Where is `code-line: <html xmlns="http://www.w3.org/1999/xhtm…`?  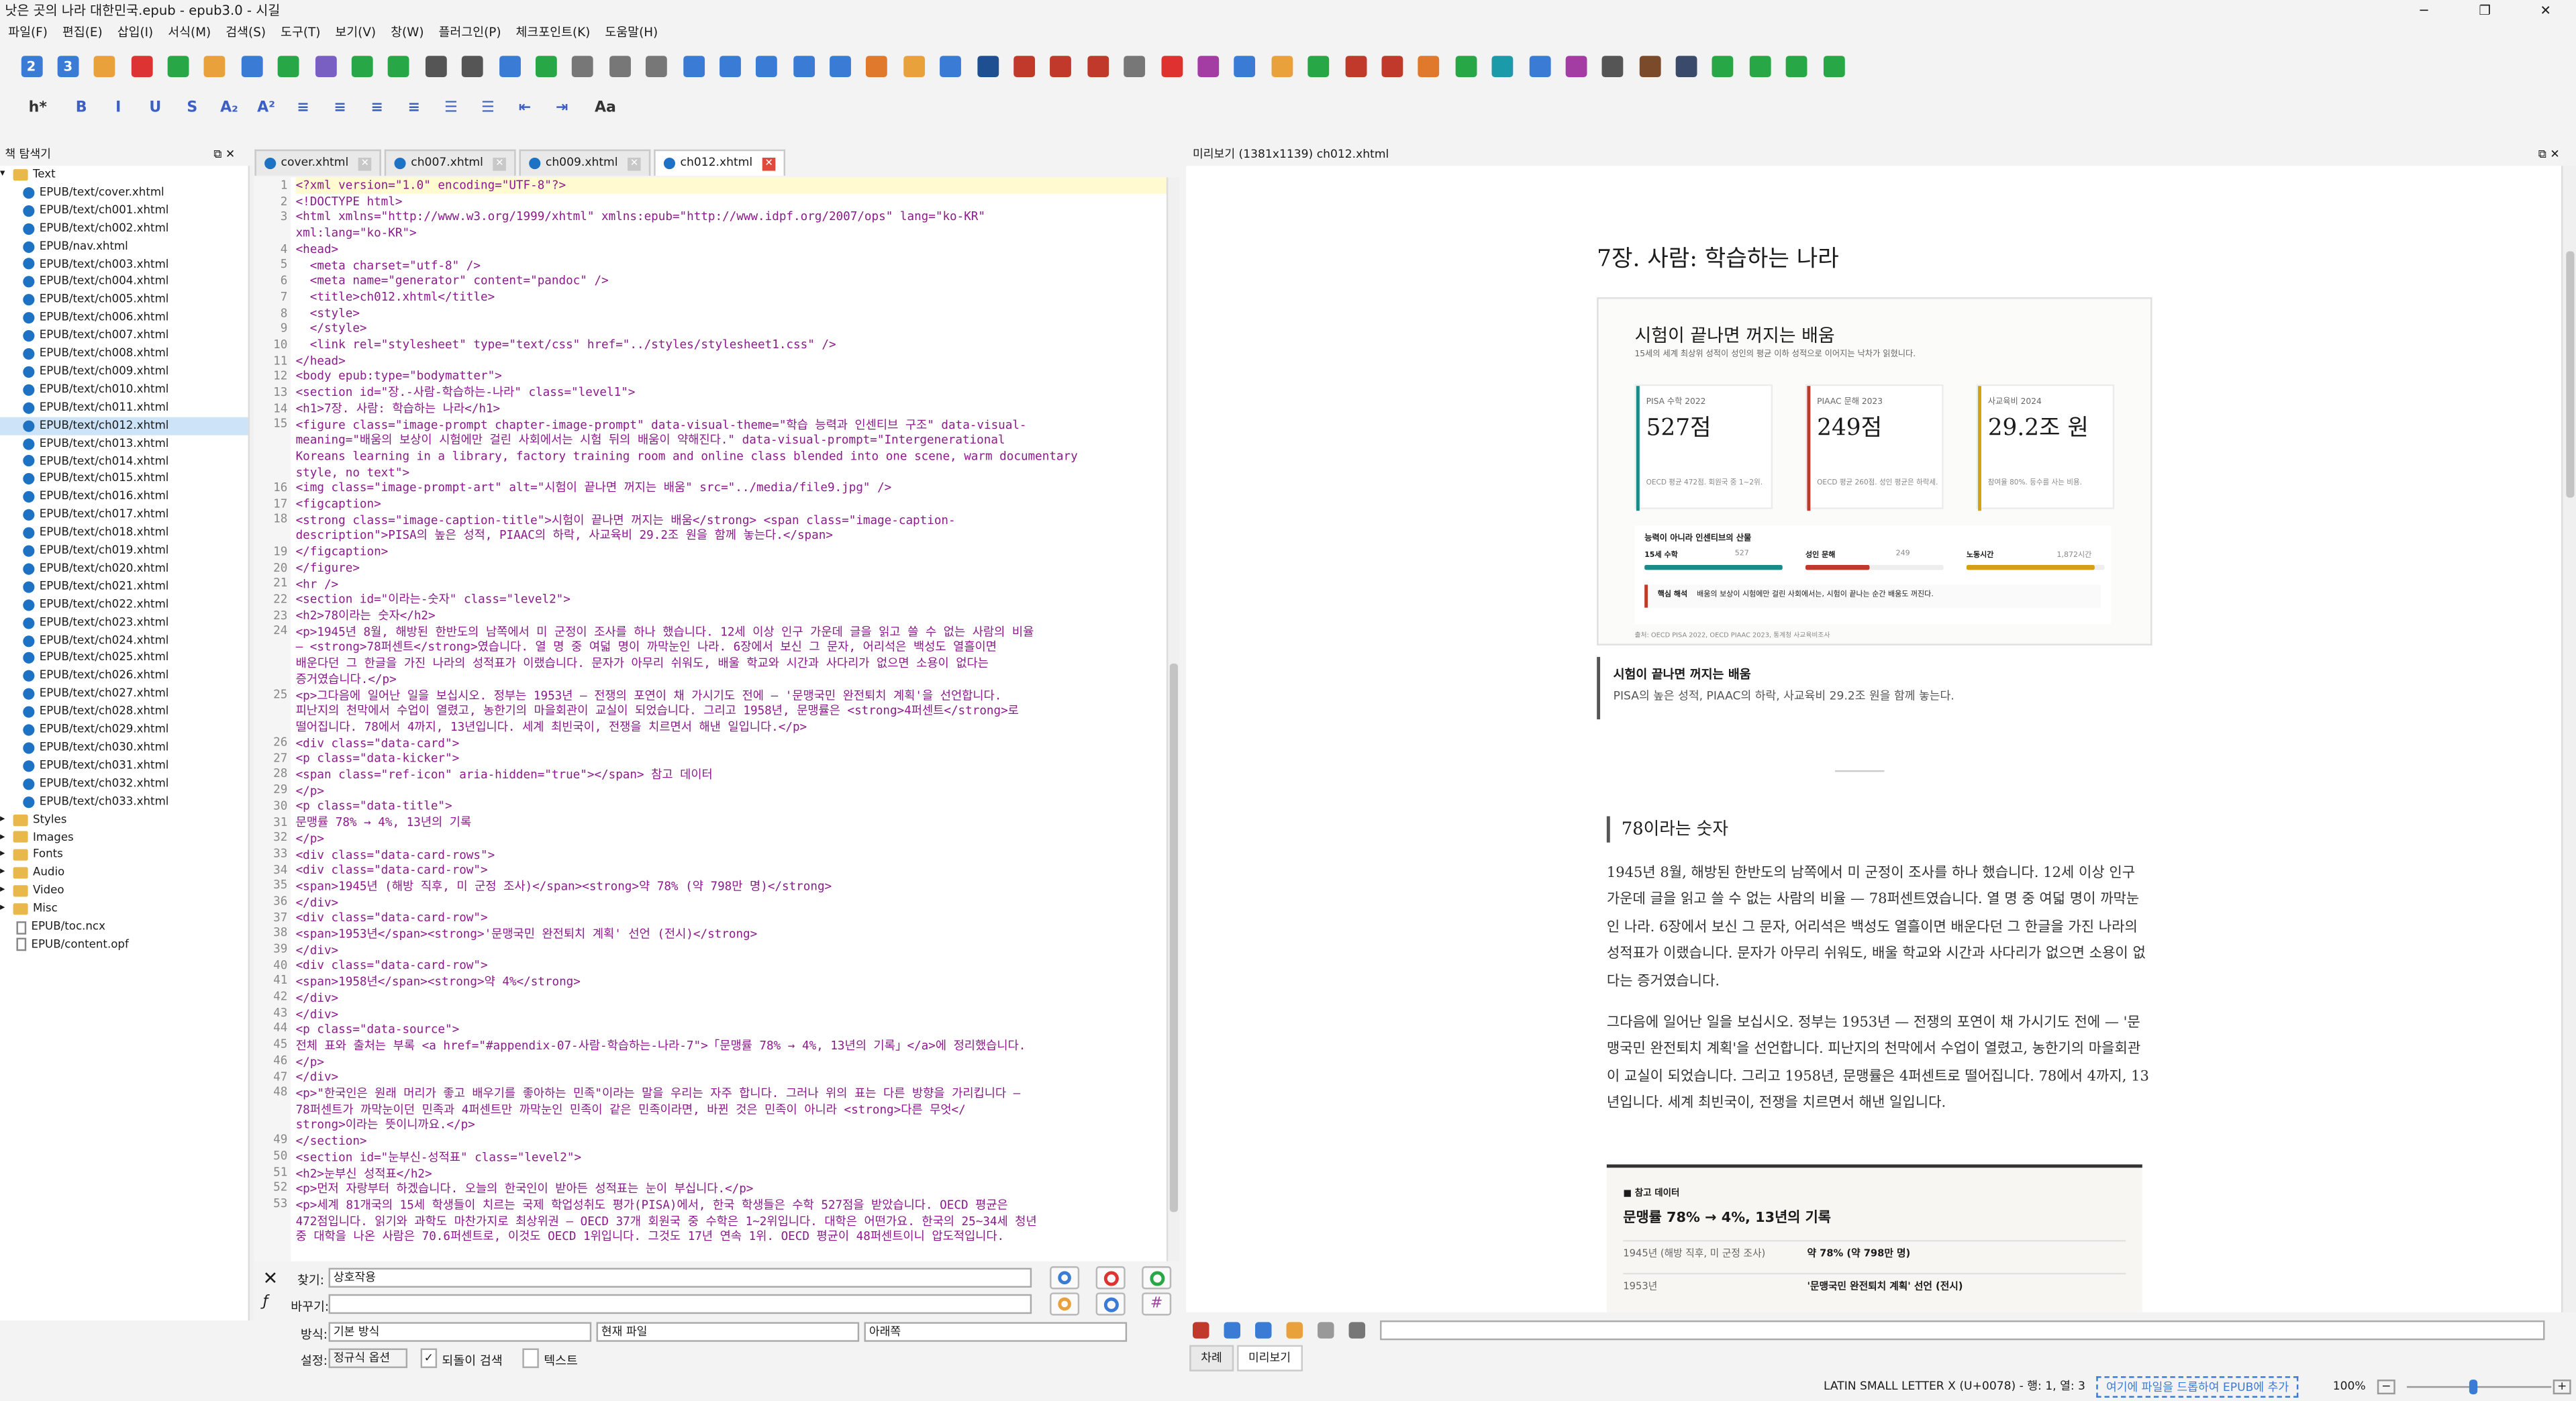 code-line: <html xmlns="http://www.w3.org/1999/xhtm… is located at coordinates (731, 217).